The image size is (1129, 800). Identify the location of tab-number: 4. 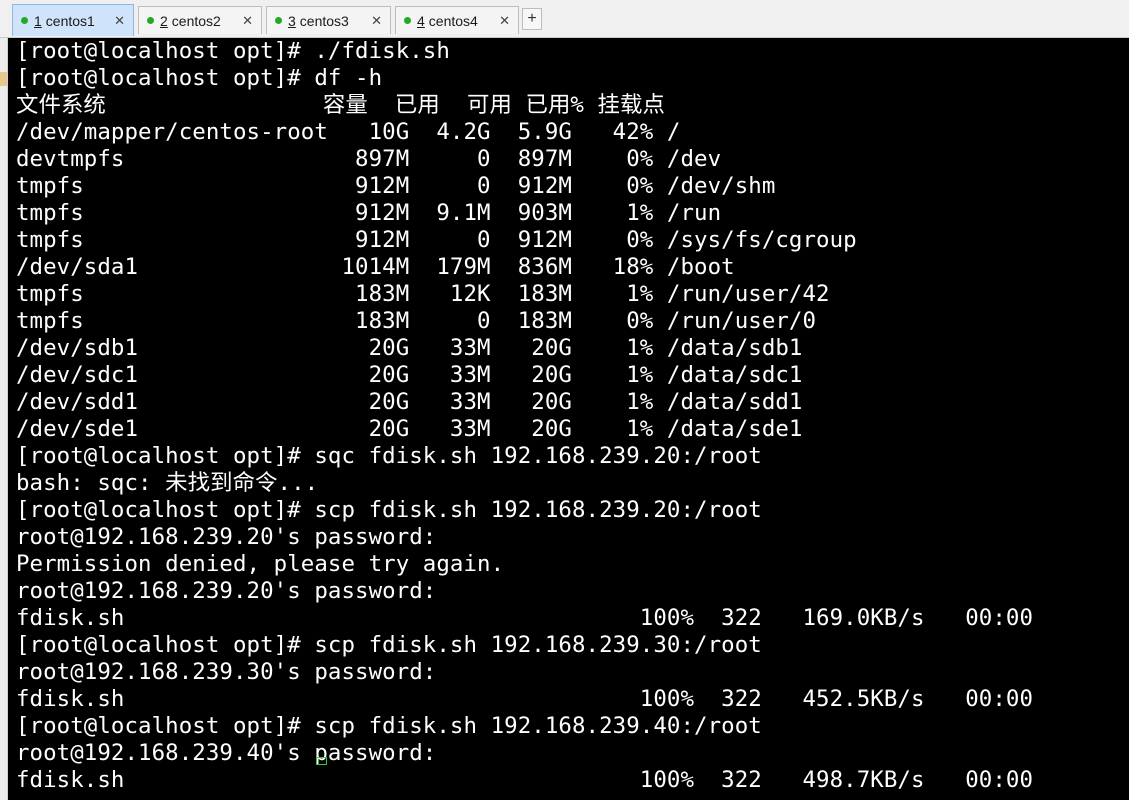
(421, 20).